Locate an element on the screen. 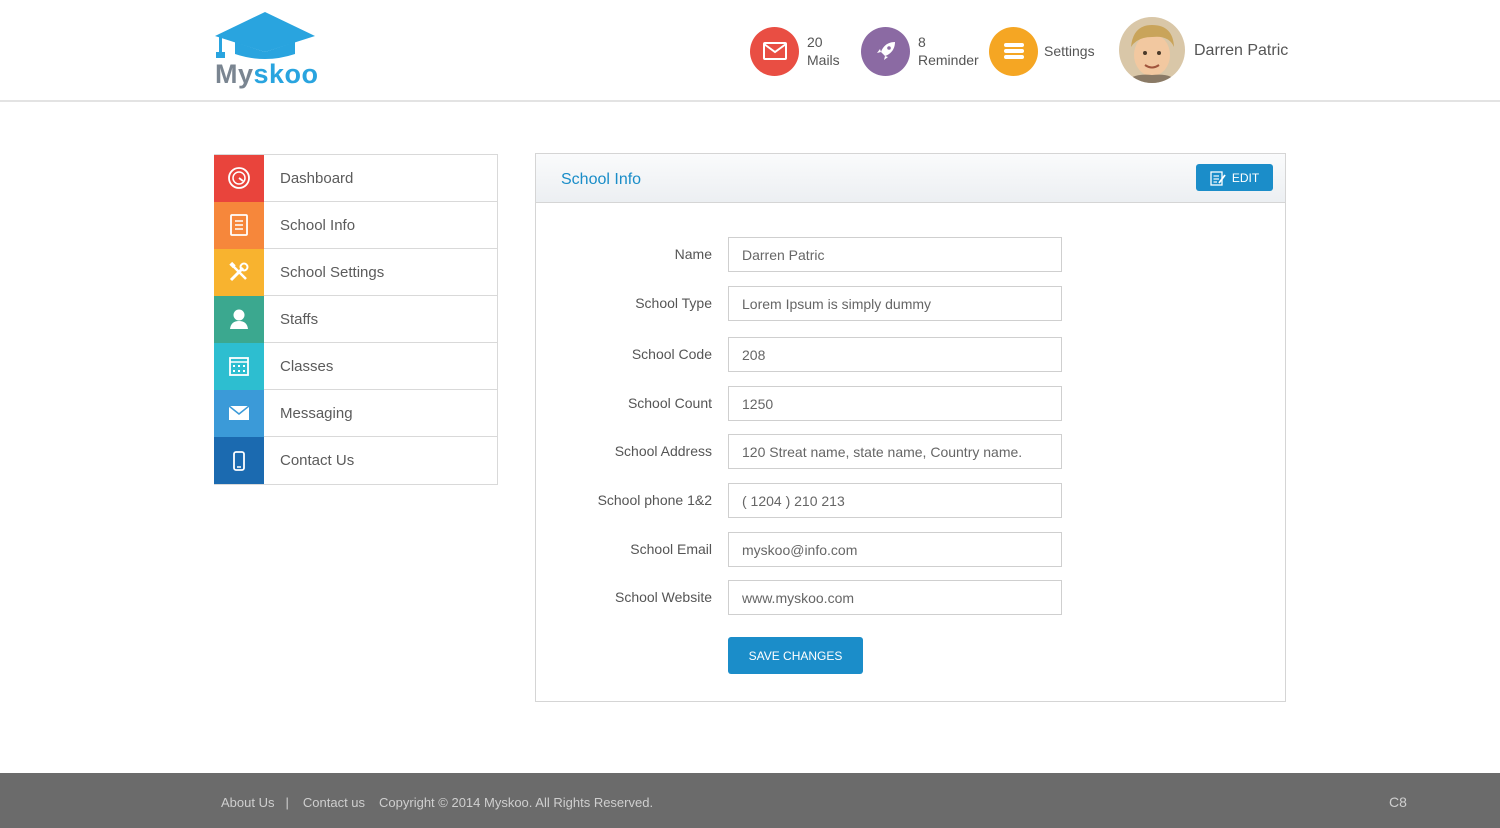 This screenshot has width=1500, height=828. school-count-field is located at coordinates (895, 403).